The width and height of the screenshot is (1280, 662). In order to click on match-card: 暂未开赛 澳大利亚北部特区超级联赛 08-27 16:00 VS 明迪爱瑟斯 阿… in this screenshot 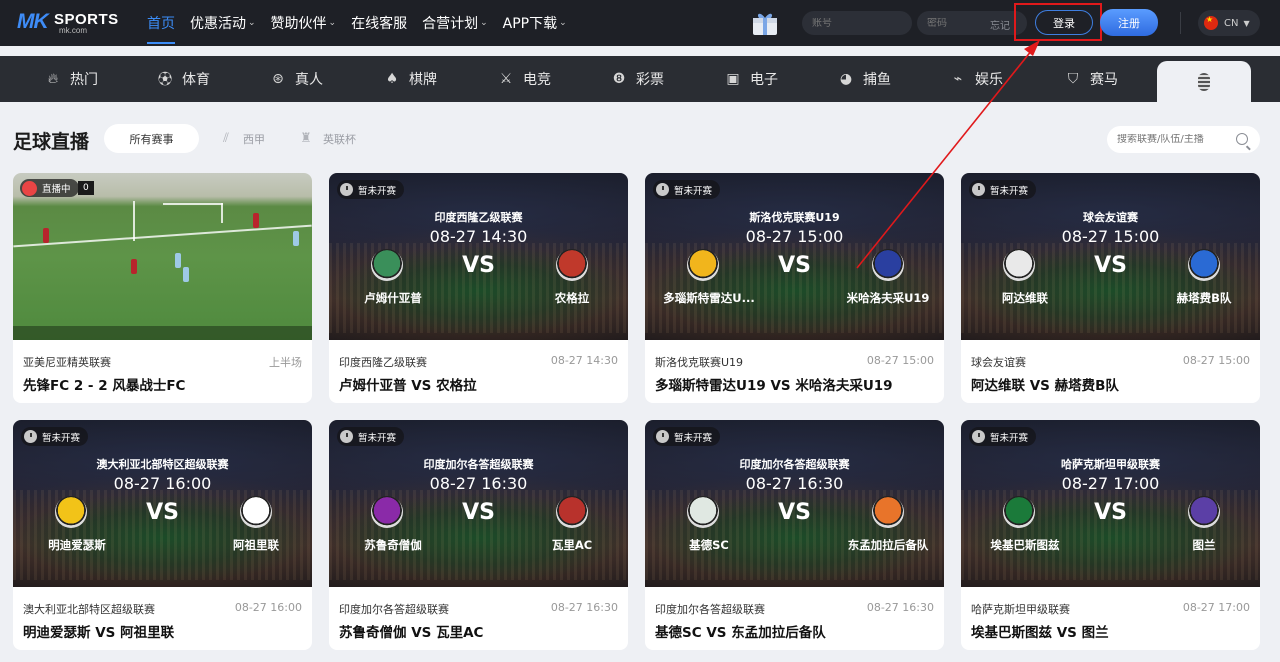, I will do `click(162, 535)`.